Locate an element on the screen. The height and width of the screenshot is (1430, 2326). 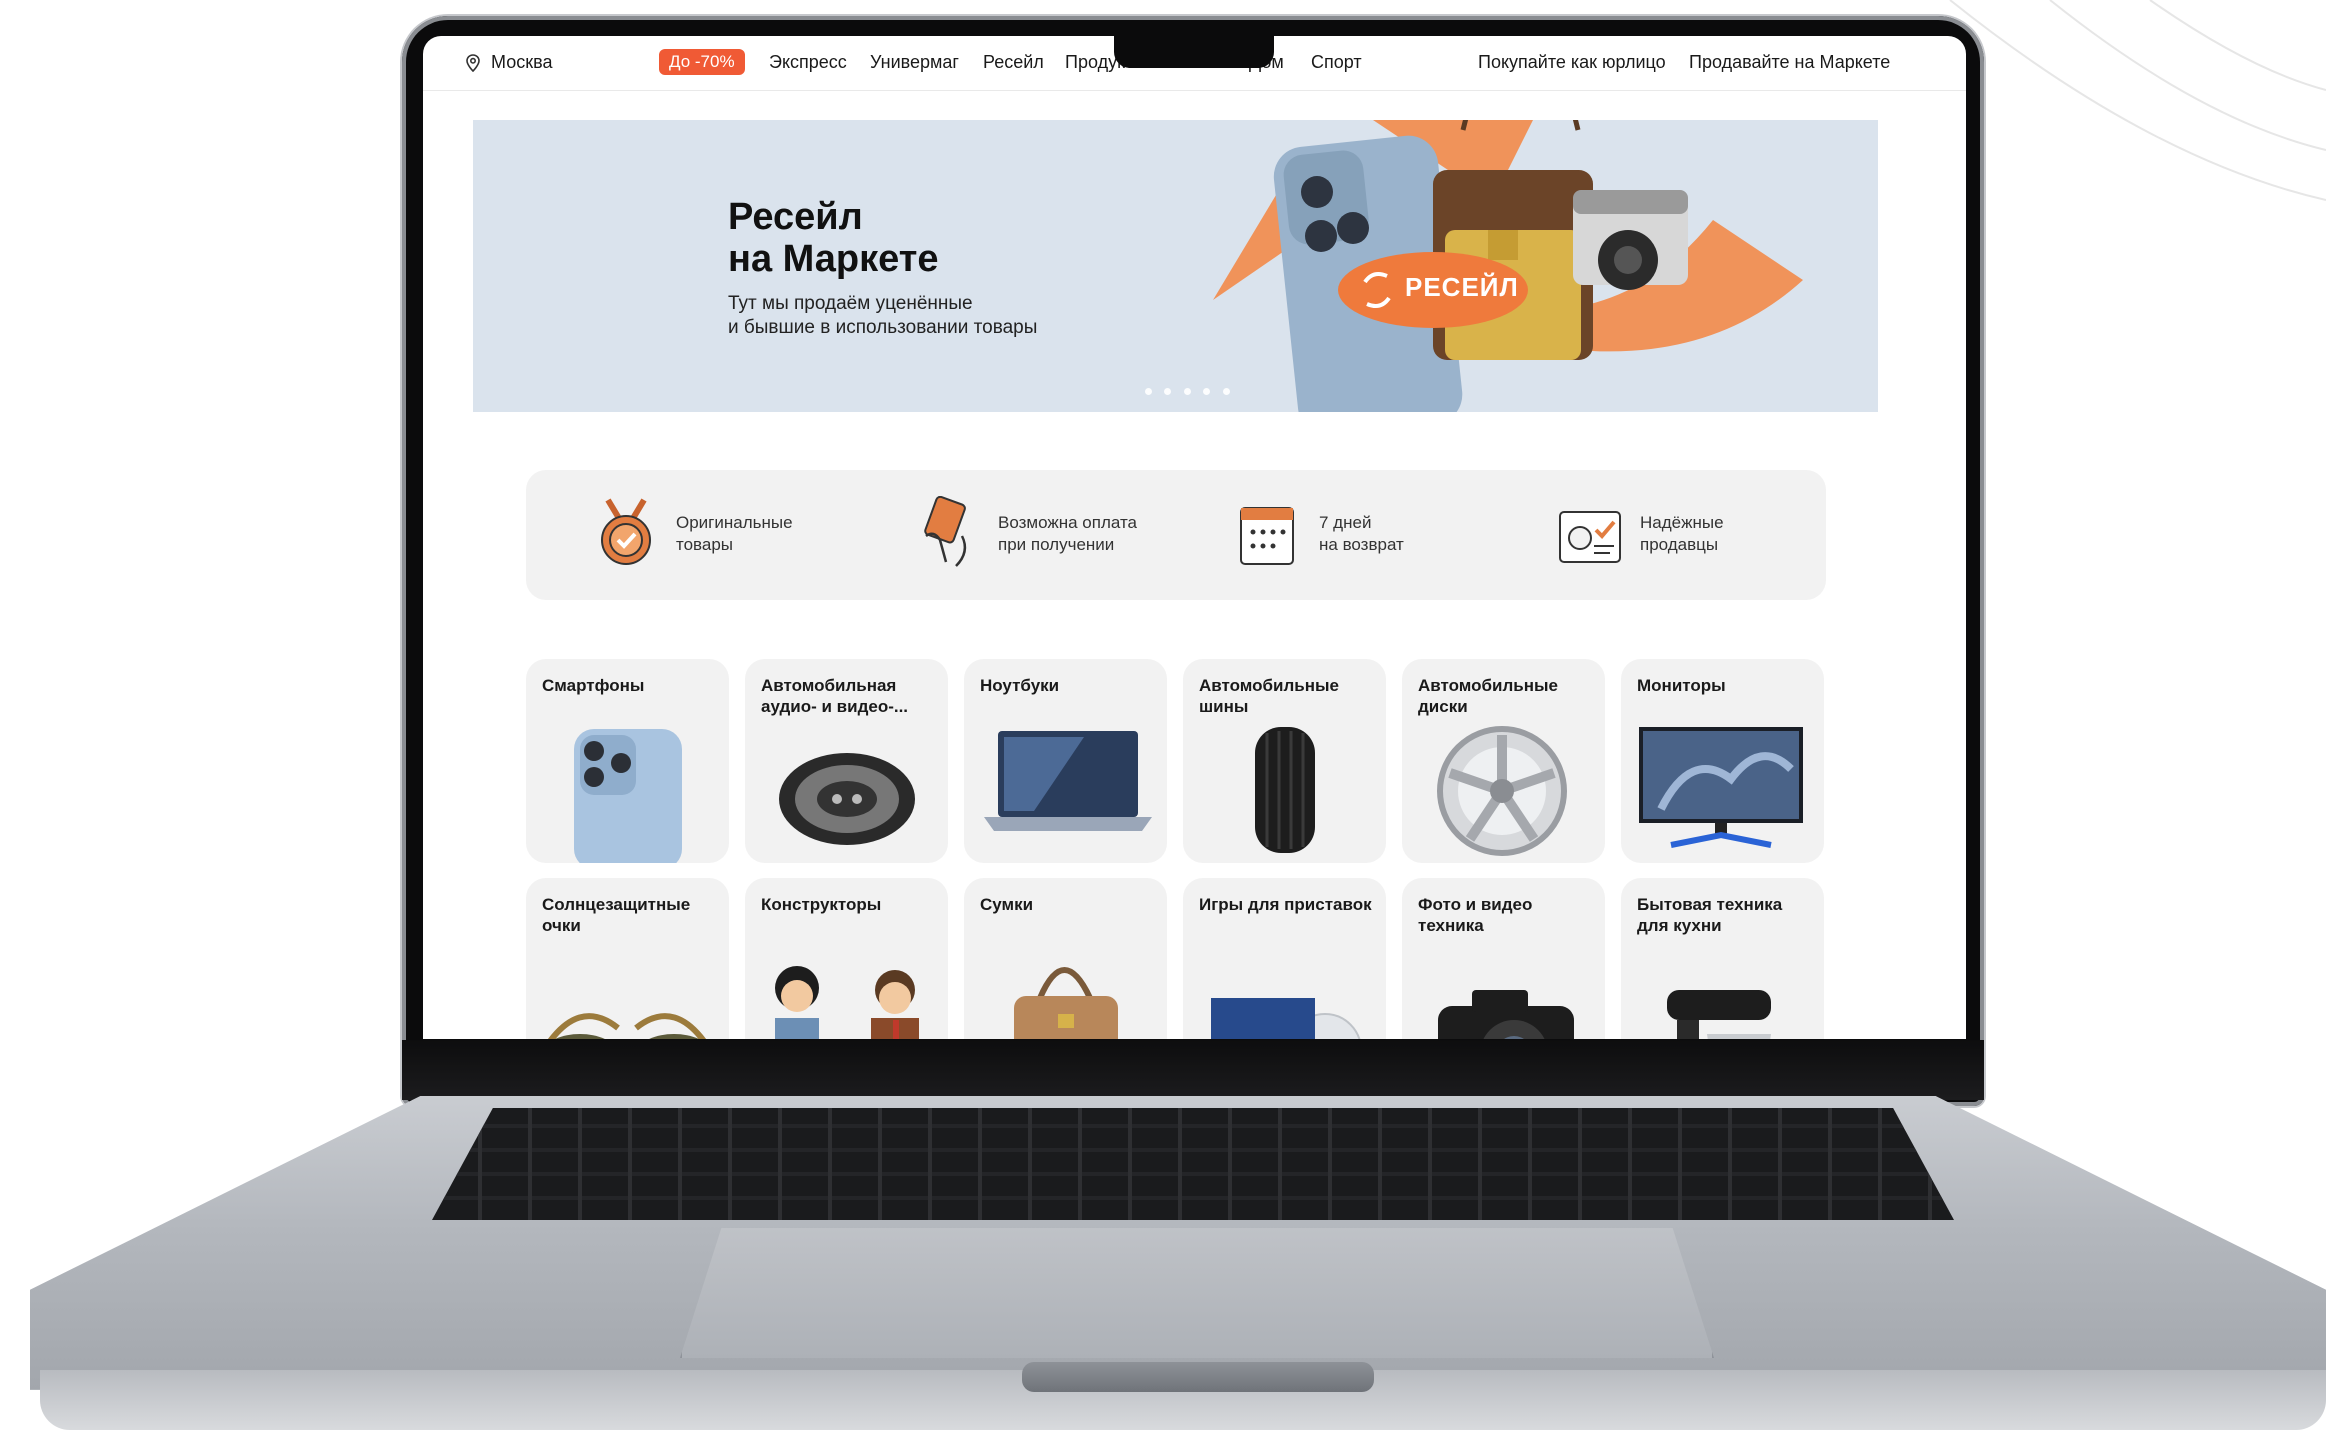
card-payment-icon is located at coordinates (945, 531).